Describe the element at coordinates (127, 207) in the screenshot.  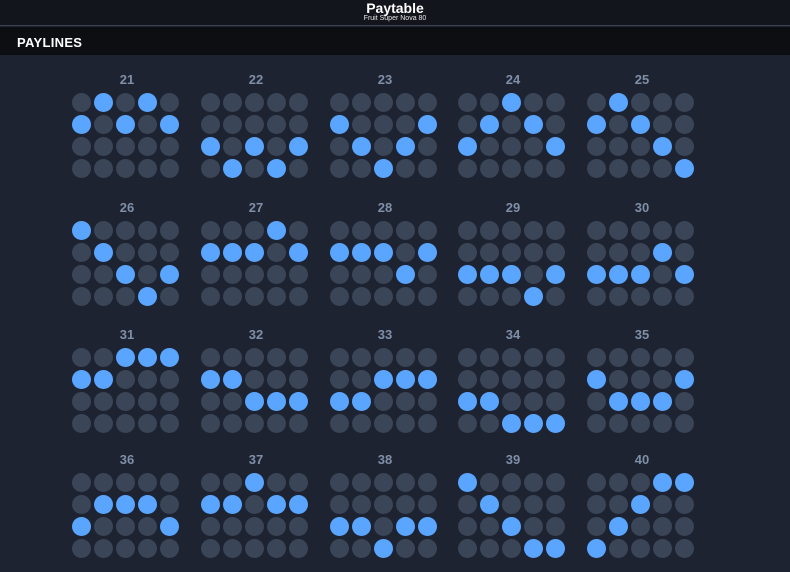
I see `payline-number: 26` at that location.